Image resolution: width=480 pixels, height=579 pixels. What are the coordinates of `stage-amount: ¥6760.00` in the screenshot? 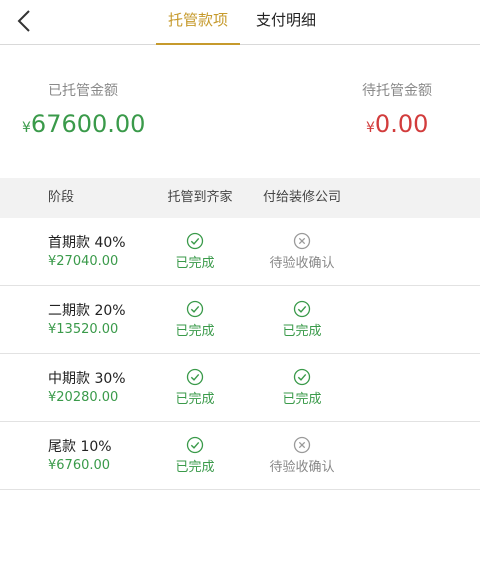 It's located at (79, 465).